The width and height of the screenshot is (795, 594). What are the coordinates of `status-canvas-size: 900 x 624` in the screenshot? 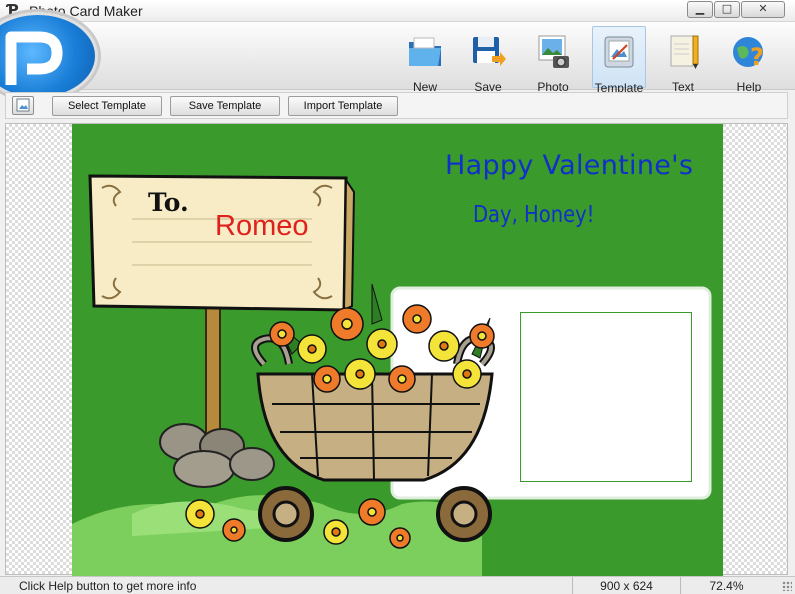 It's located at (626, 585).